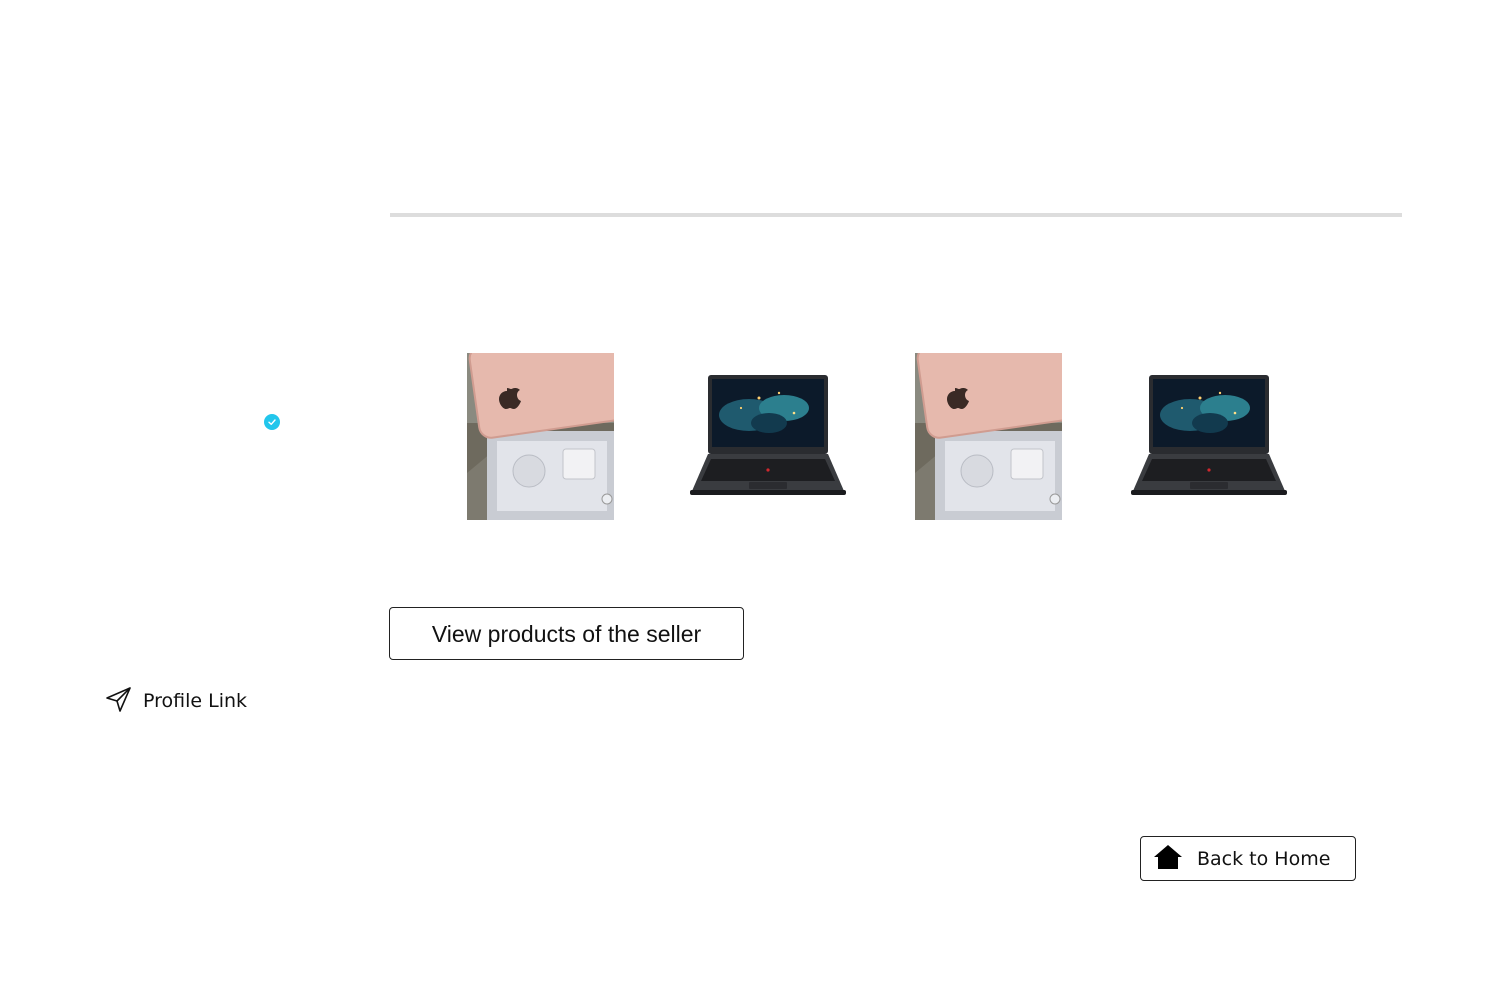  I want to click on back-to-home-button: Back to Home, so click(1248, 858).